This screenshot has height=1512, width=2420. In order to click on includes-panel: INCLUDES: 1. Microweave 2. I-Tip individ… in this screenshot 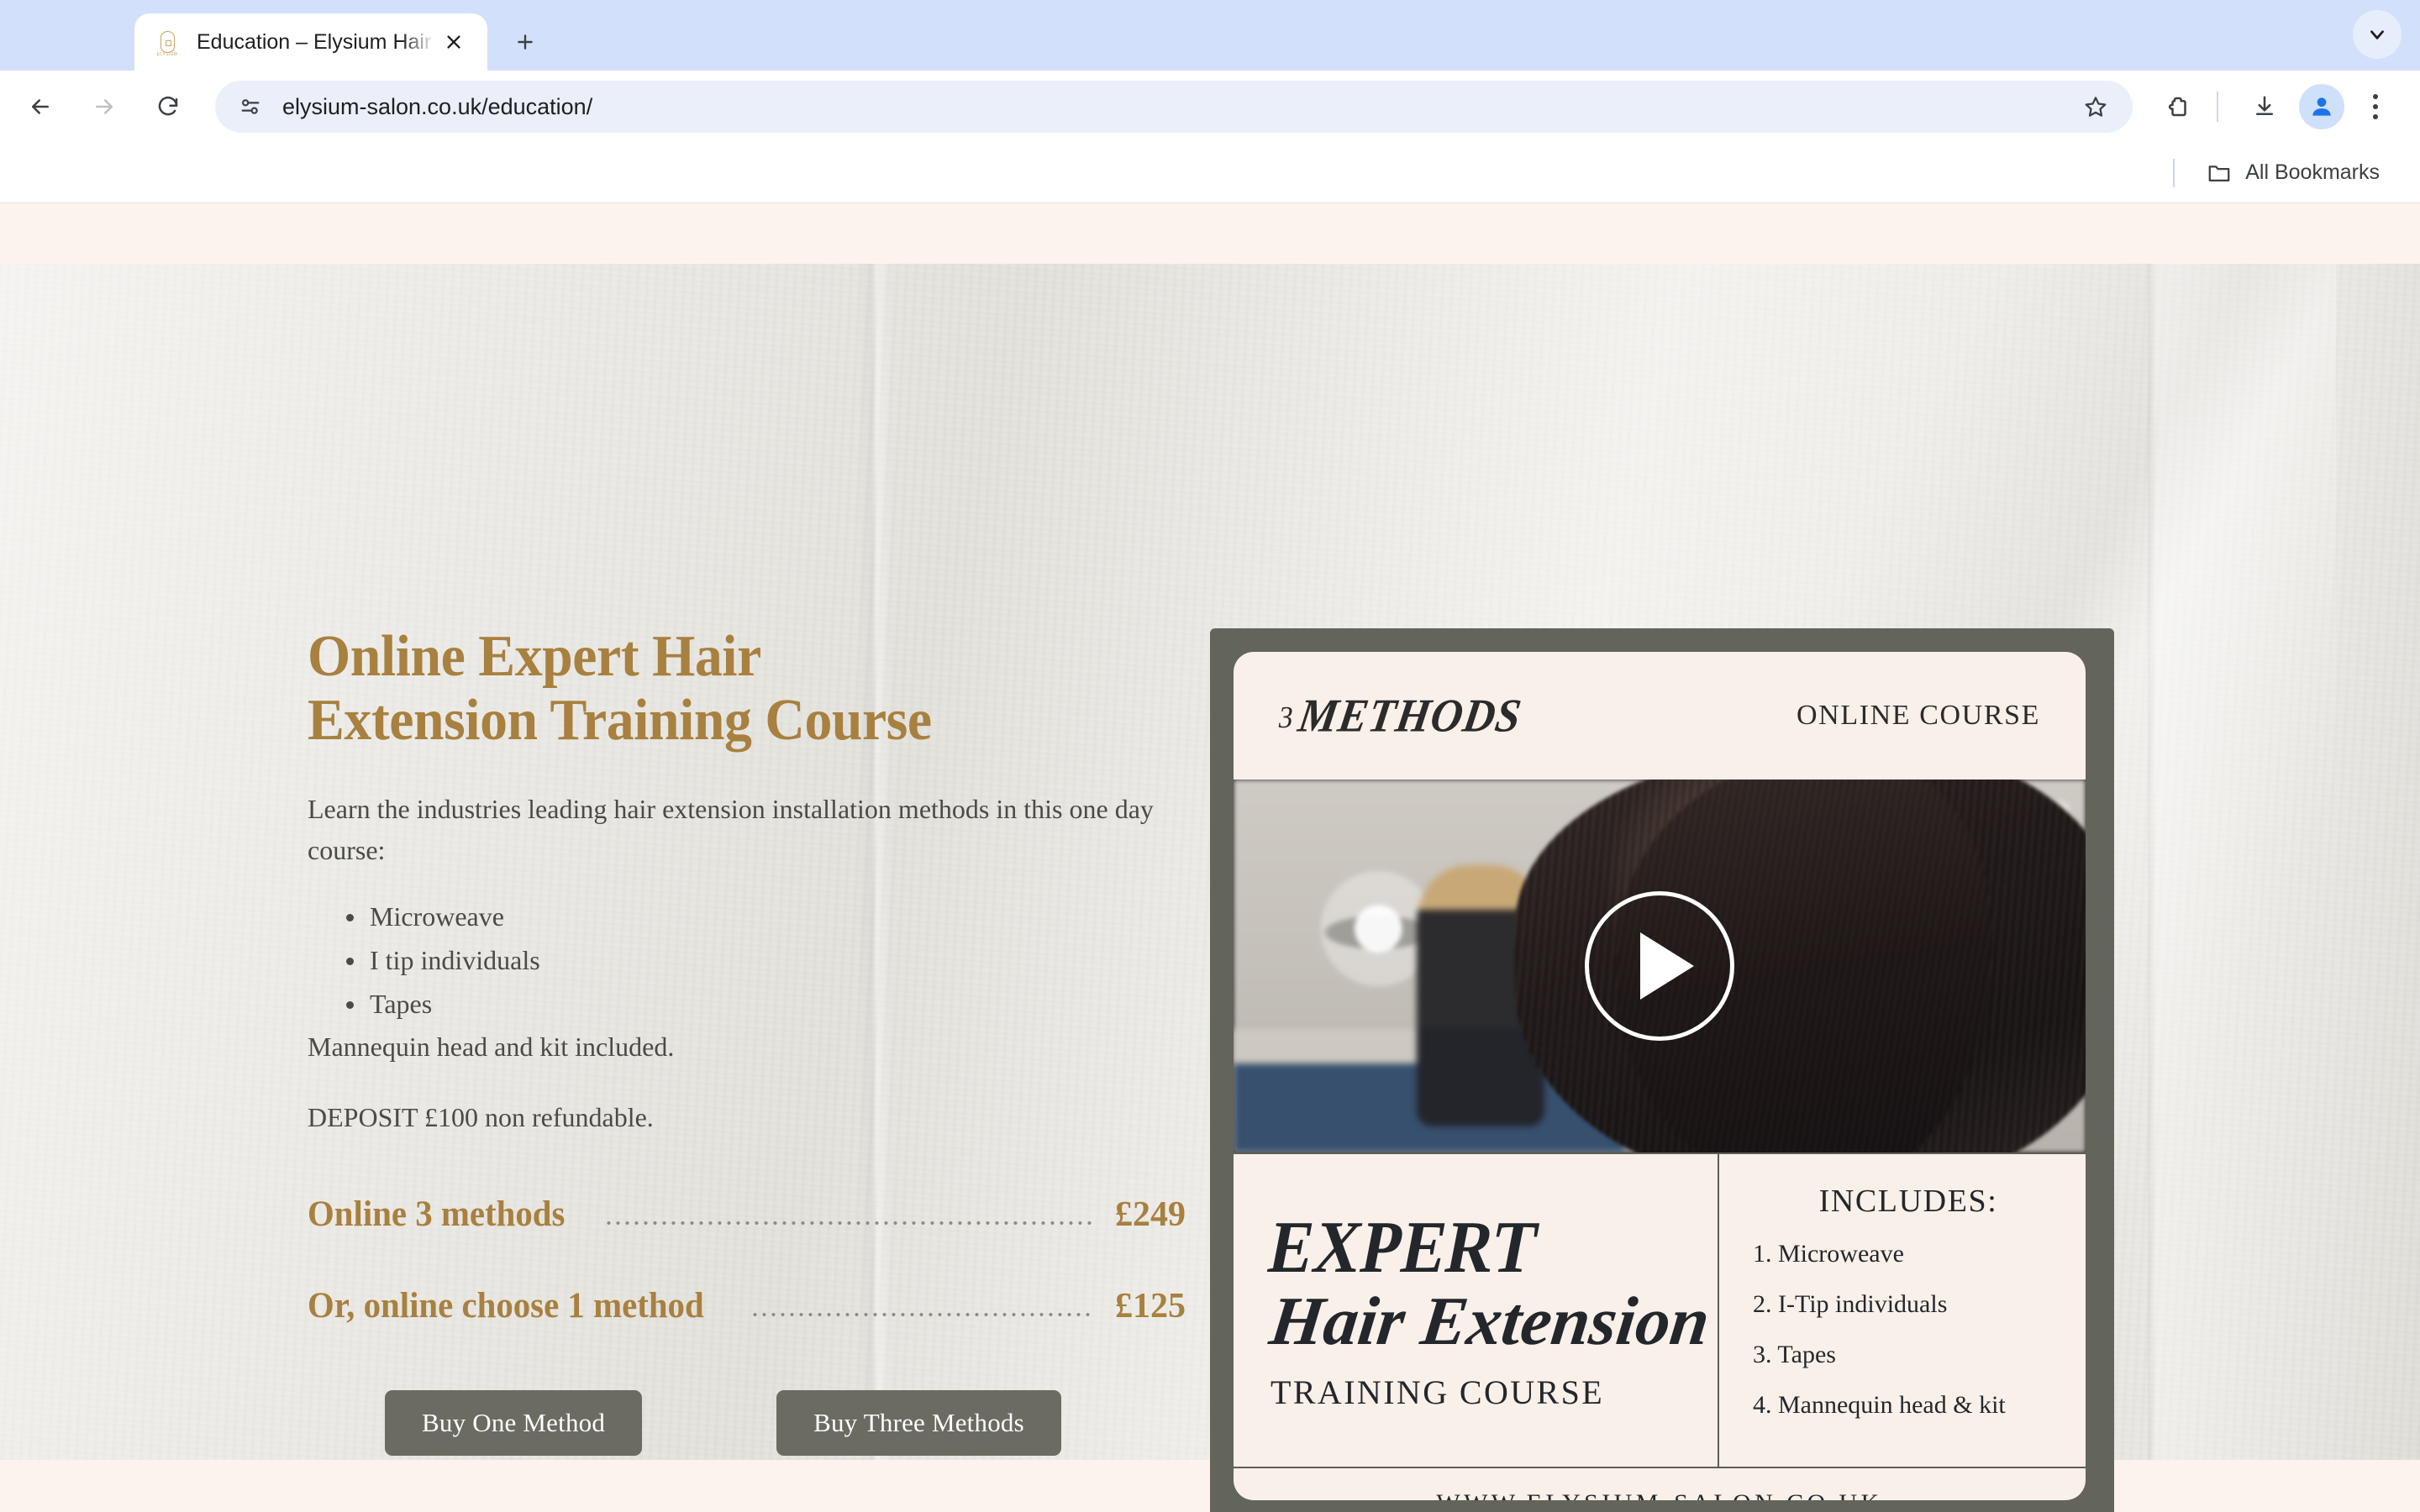, I will do `click(1903, 1310)`.